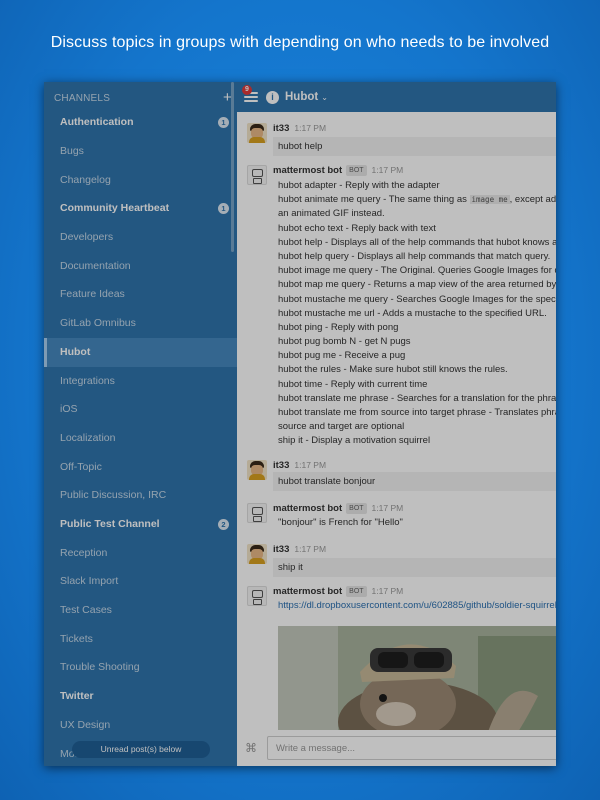 This screenshot has width=600, height=800. I want to click on message-text: hubot help, so click(414, 146).